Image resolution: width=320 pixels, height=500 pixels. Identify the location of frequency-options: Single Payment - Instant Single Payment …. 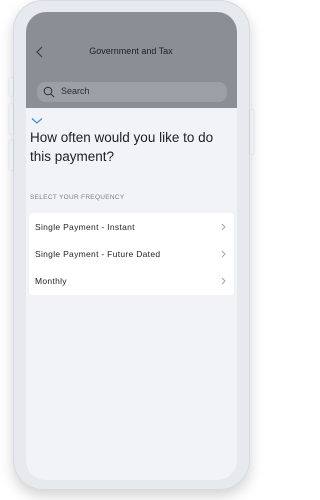
(131, 254).